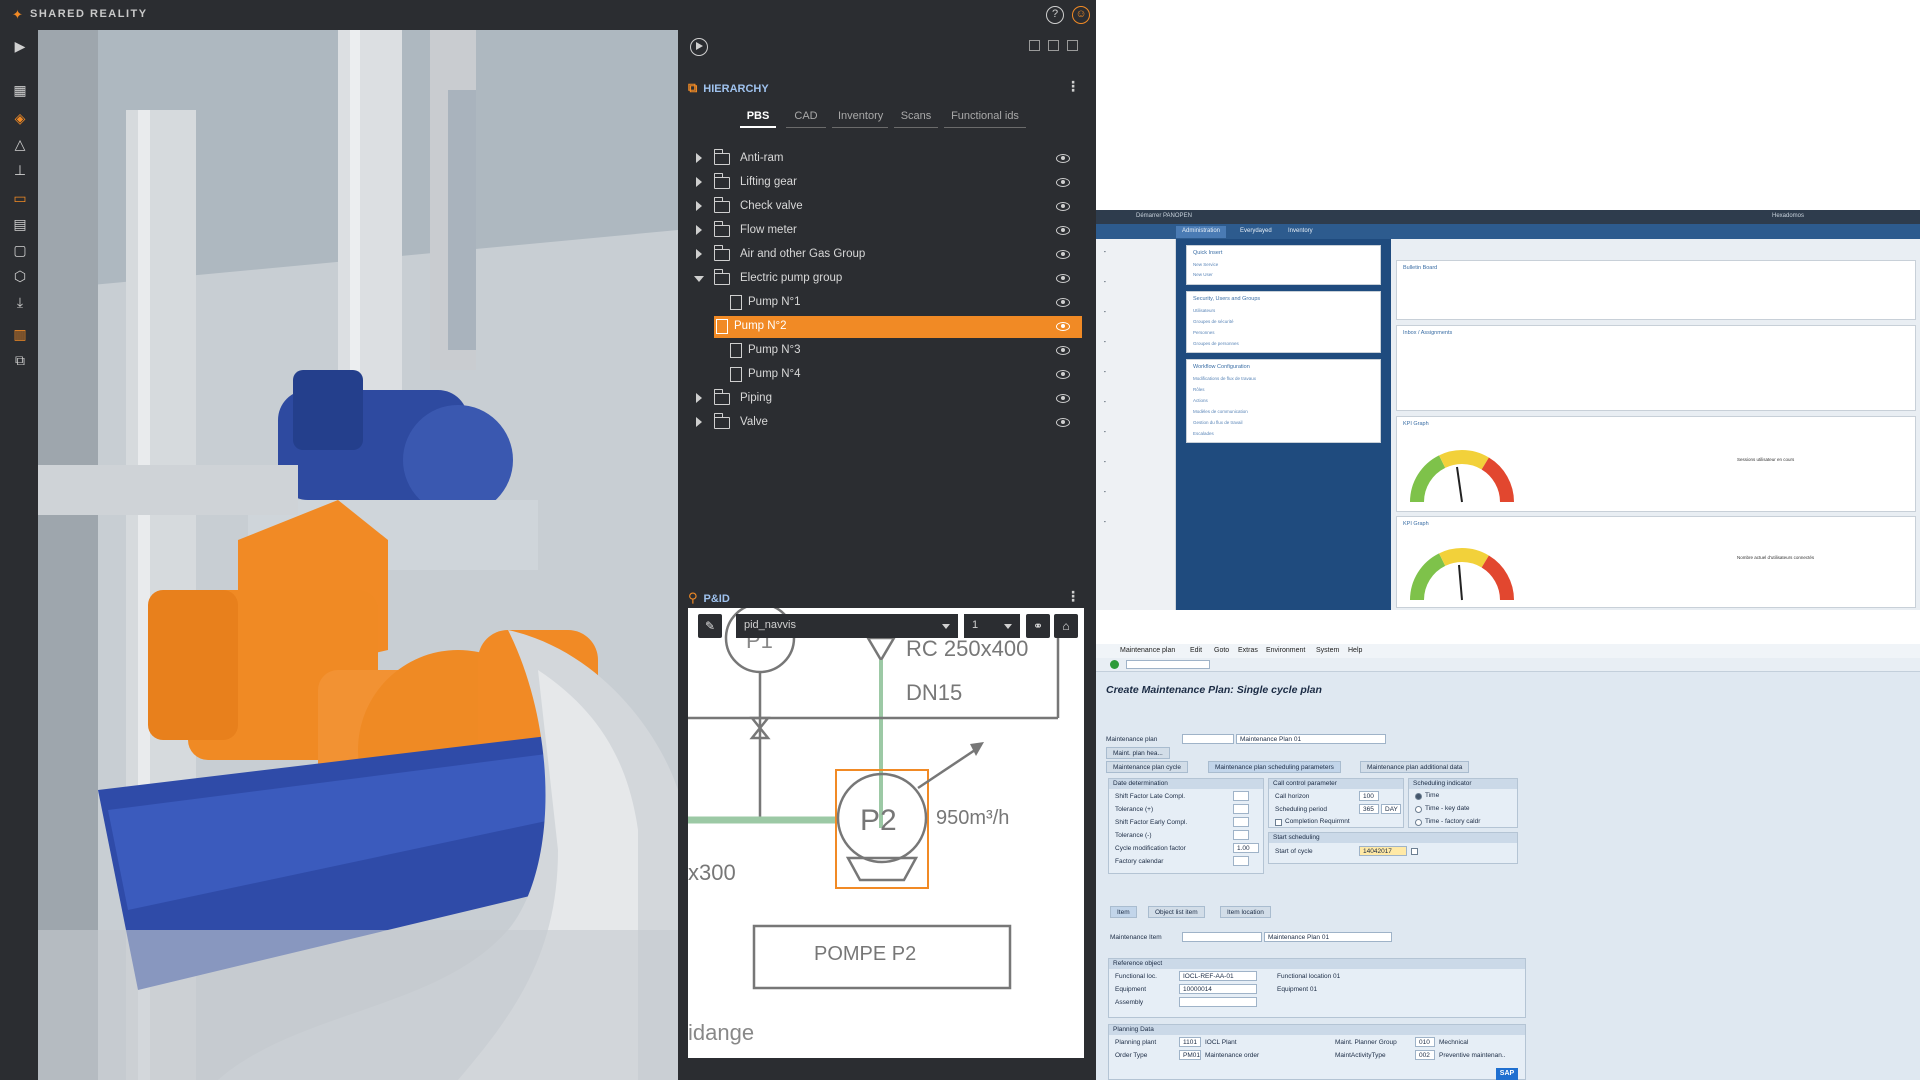  Describe the element at coordinates (1147, 650) in the screenshot. I see `sap-menu-maintenance-plan: Maintenance plan` at that location.